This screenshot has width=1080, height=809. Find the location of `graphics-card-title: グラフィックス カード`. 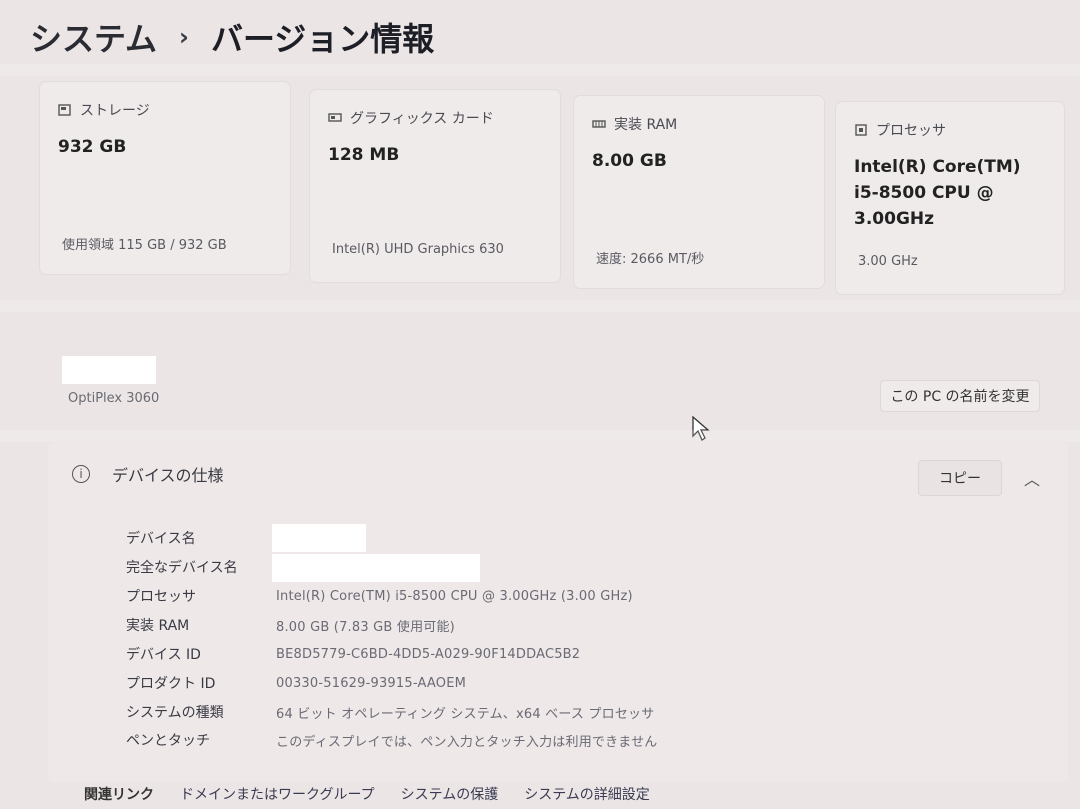

graphics-card-title: グラフィックス カード is located at coordinates (422, 119).